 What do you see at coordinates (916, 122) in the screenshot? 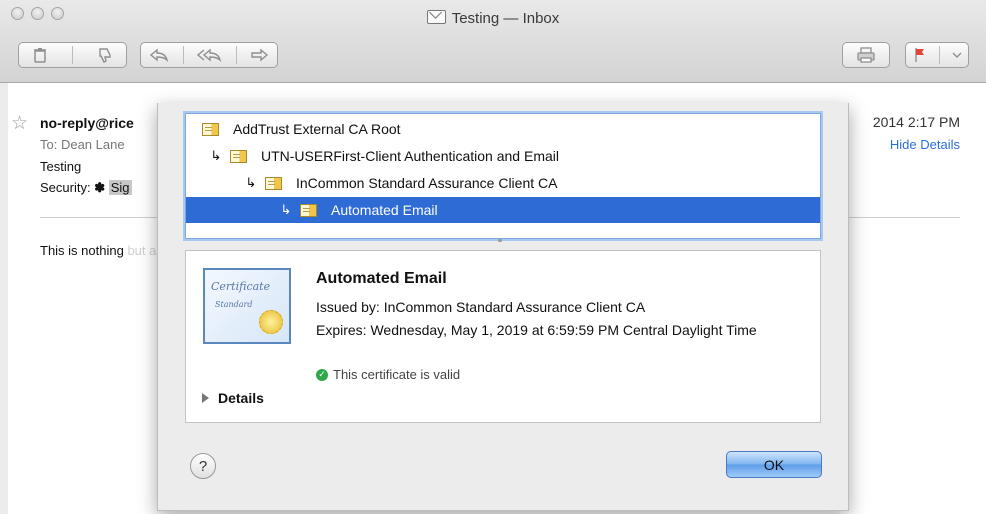
I see `message-date: 2014 2:17 PM` at bounding box center [916, 122].